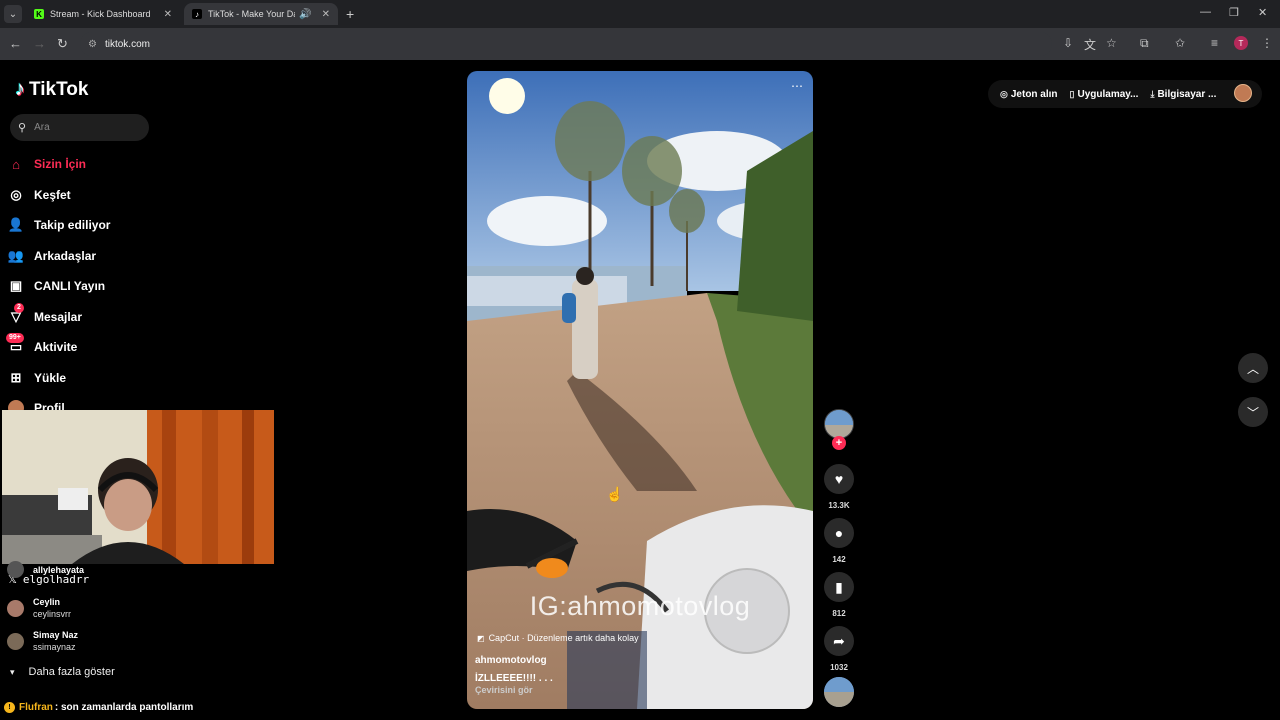 This screenshot has width=1280, height=720. Describe the element at coordinates (16, 164) in the screenshot. I see `home-icon: ⌂` at that location.